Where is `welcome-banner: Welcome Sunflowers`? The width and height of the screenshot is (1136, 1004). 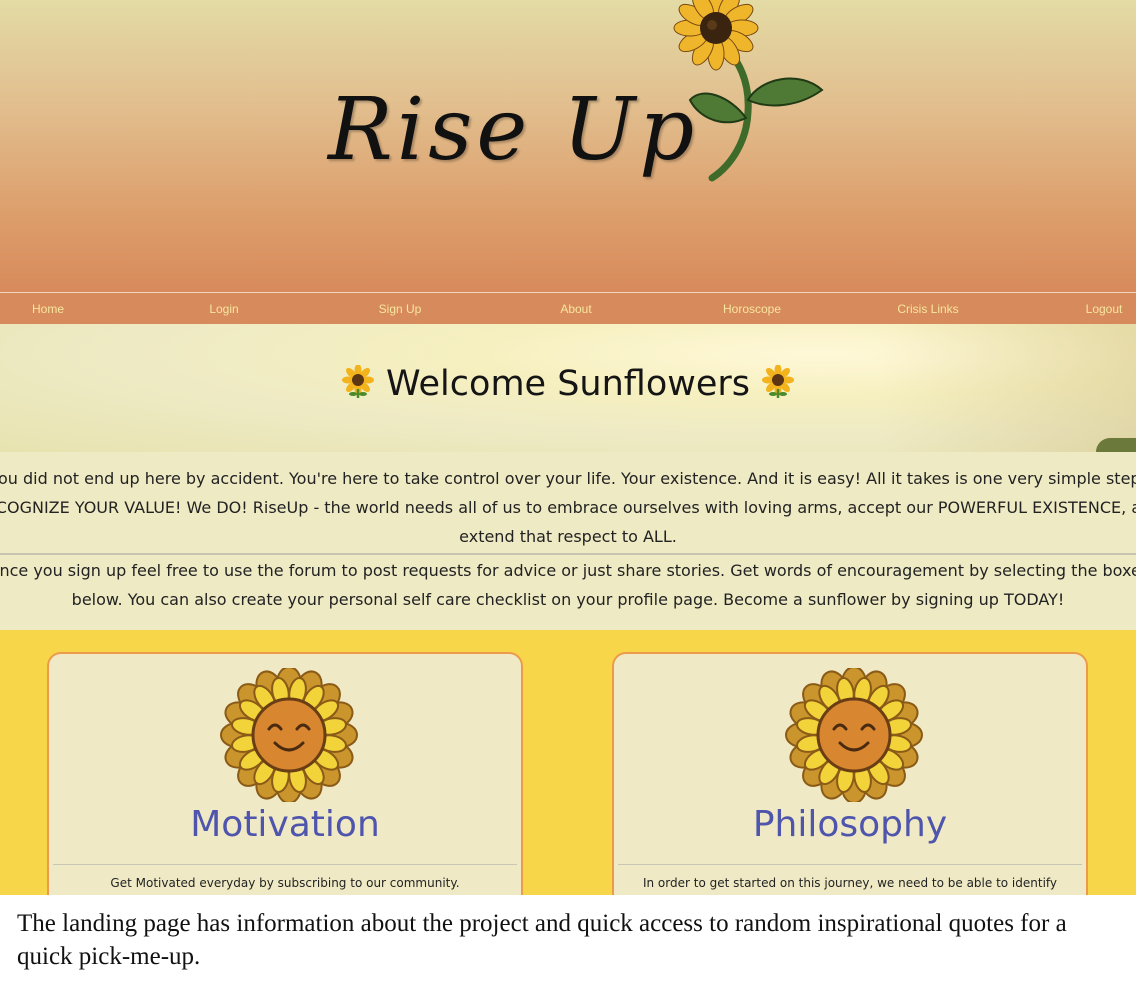
welcome-banner: Welcome Sunflowers is located at coordinates (568, 388).